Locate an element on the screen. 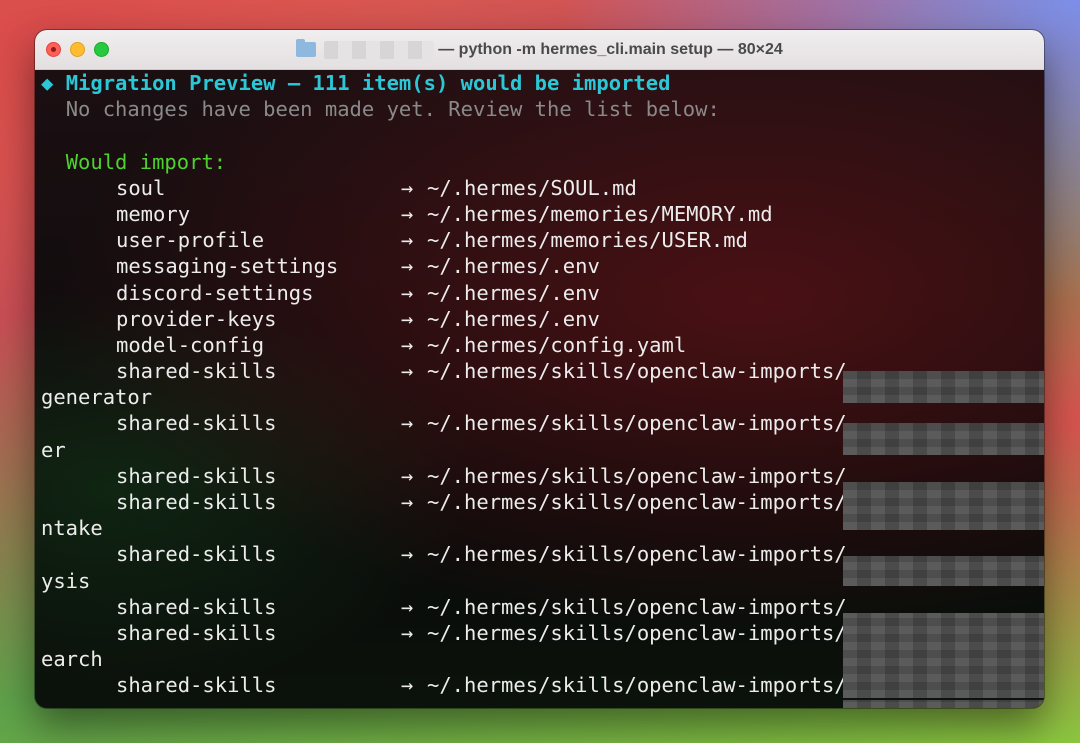  destination-path: ~/.hermes/SOUL.md is located at coordinates (532, 187).